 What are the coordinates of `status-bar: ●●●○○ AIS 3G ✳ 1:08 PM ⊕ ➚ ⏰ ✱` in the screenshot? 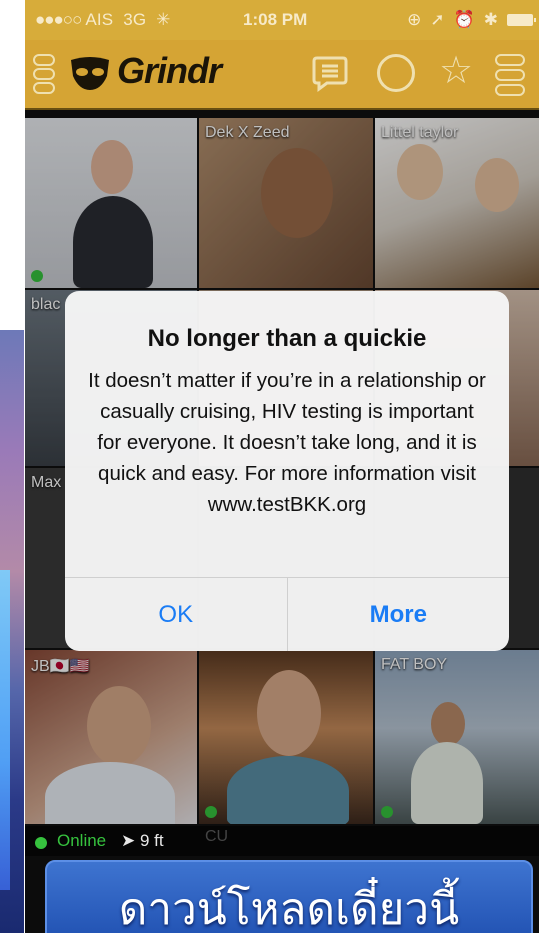 It's located at (282, 20).